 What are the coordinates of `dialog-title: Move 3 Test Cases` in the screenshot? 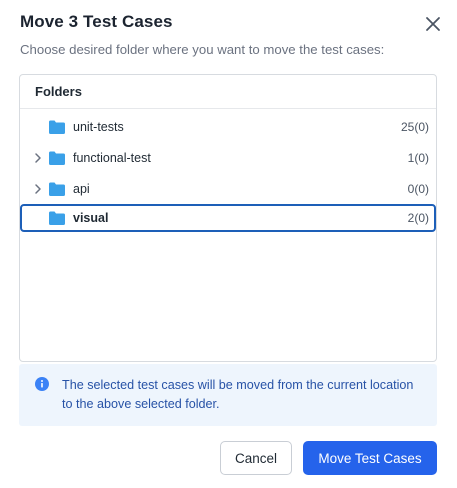 It's located at (96, 21).